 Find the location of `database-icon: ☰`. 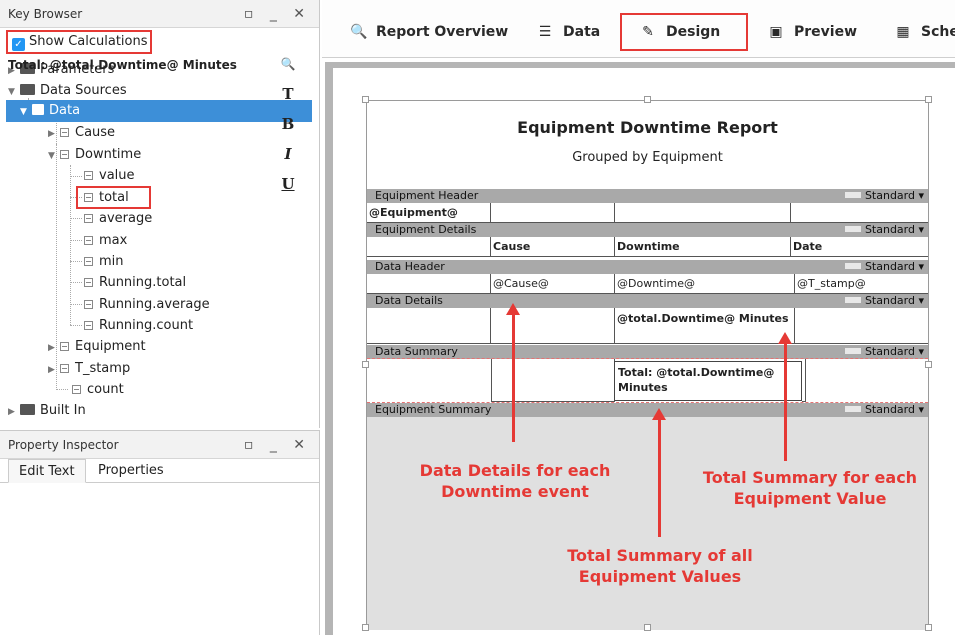

database-icon: ☰ is located at coordinates (545, 32).